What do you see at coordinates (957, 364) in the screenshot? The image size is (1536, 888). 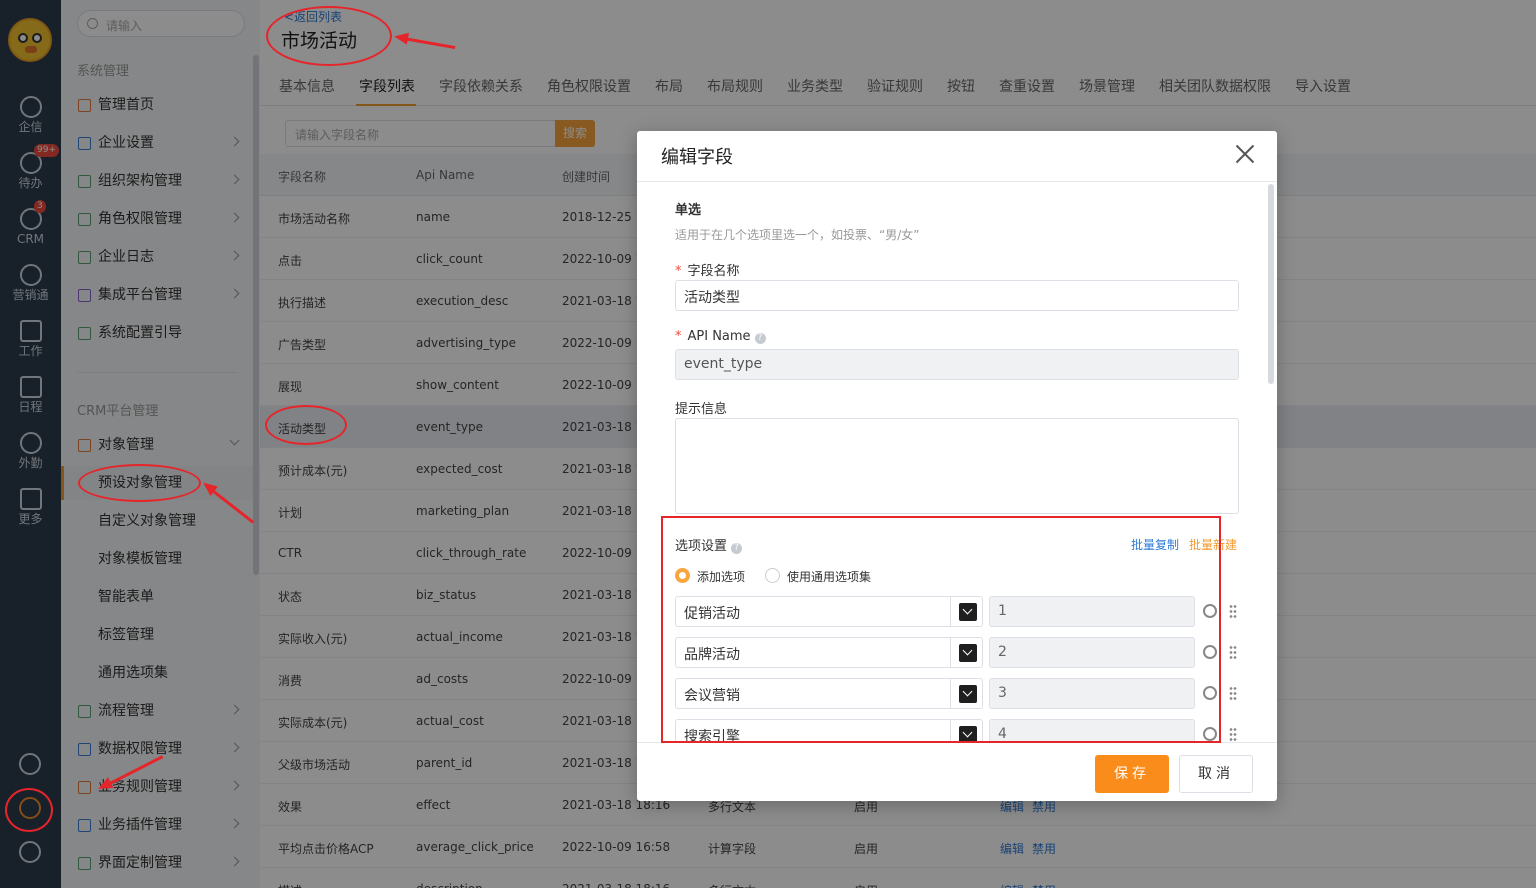 I see `api-name-input: event_type` at bounding box center [957, 364].